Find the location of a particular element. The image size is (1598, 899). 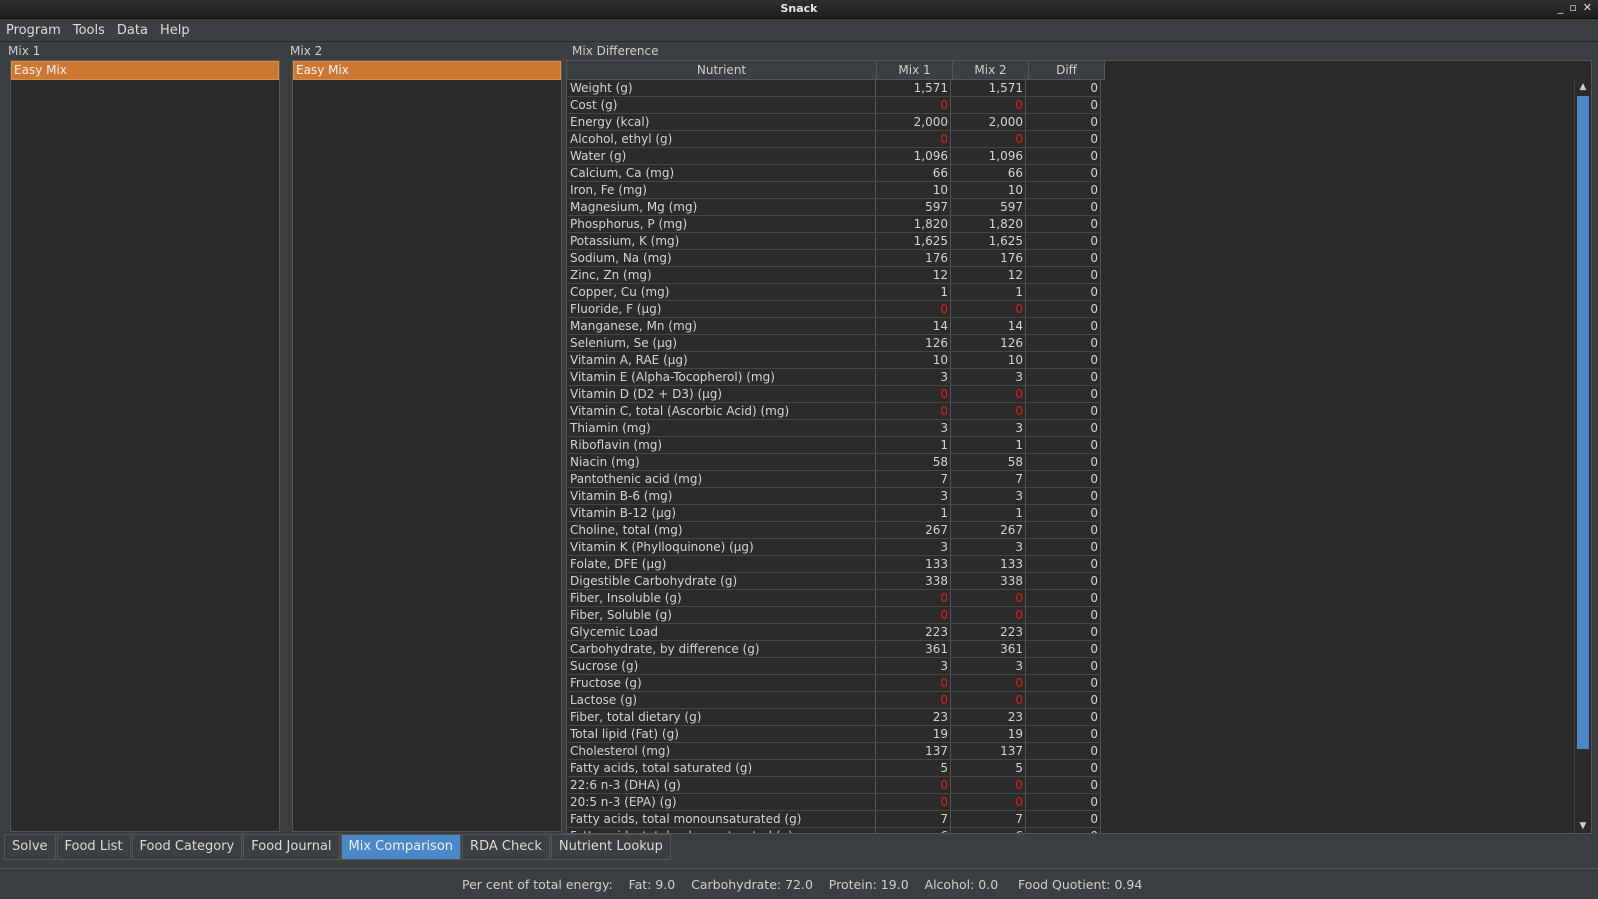

menu-program: Program is located at coordinates (33, 30).